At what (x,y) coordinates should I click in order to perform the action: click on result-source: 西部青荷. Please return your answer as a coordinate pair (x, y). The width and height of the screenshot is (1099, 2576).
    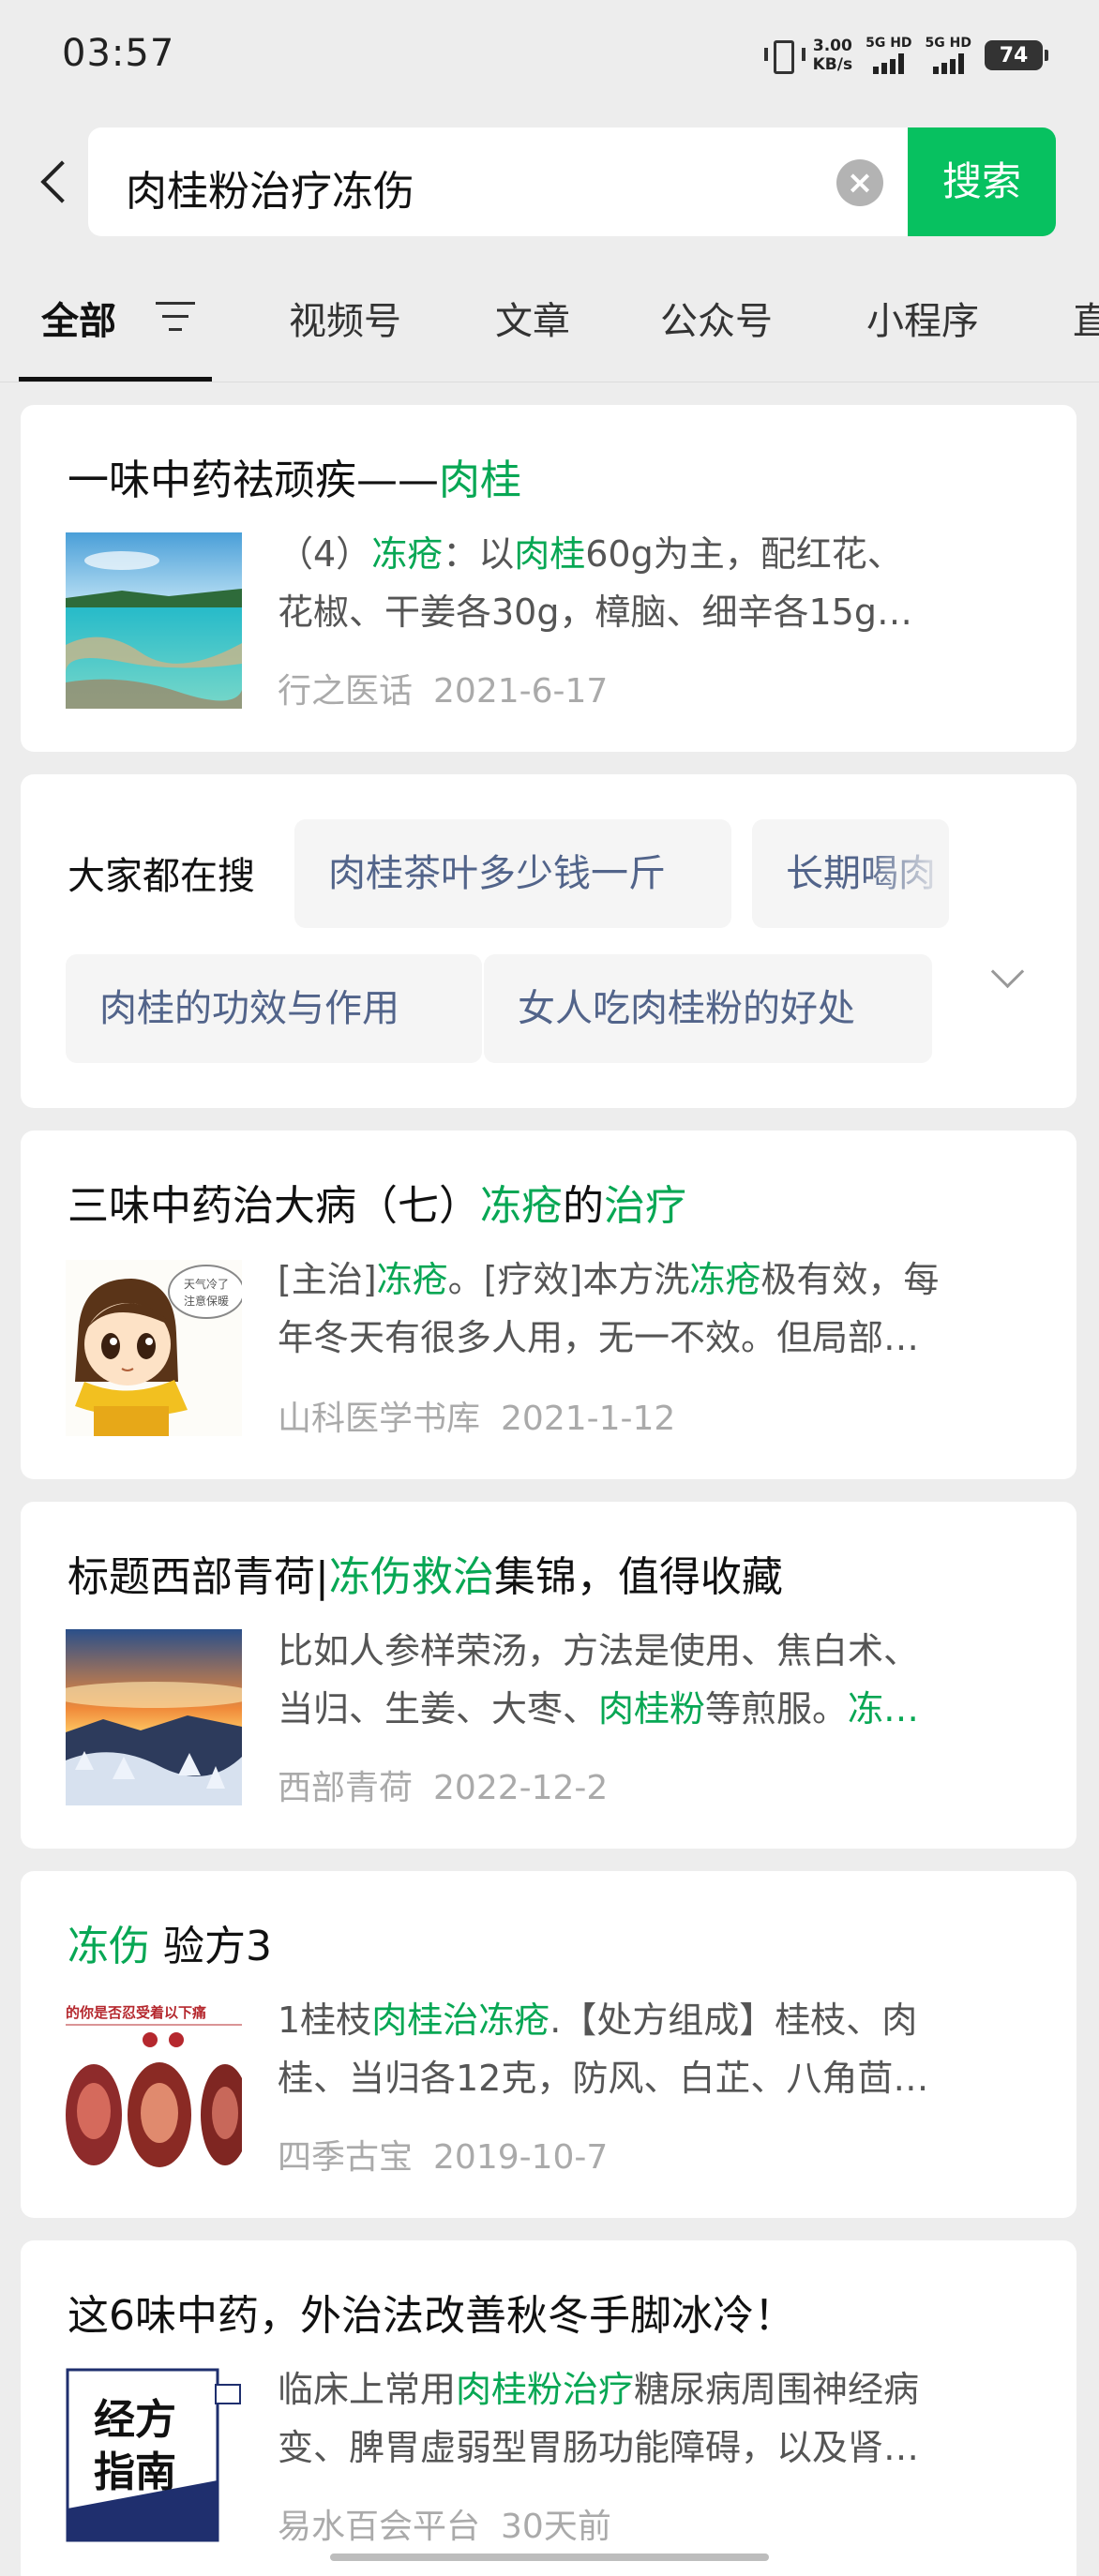
    Looking at the image, I should click on (346, 1788).